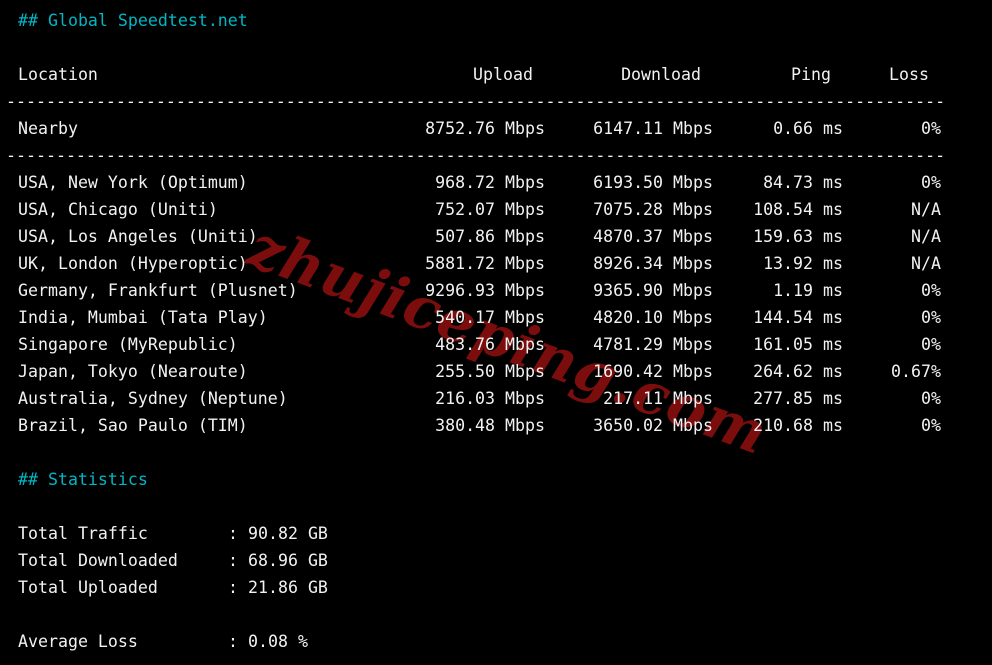  What do you see at coordinates (490, 317) in the screenshot?
I see `cell-upload: 540.17 Mbps` at bounding box center [490, 317].